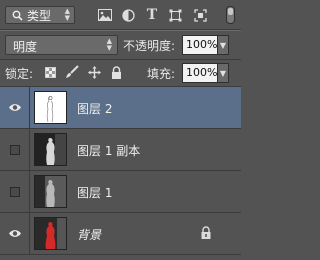 This screenshot has width=320, height=260. Describe the element at coordinates (50, 72) in the screenshot. I see `lock-transparent-pixels-icon` at that location.